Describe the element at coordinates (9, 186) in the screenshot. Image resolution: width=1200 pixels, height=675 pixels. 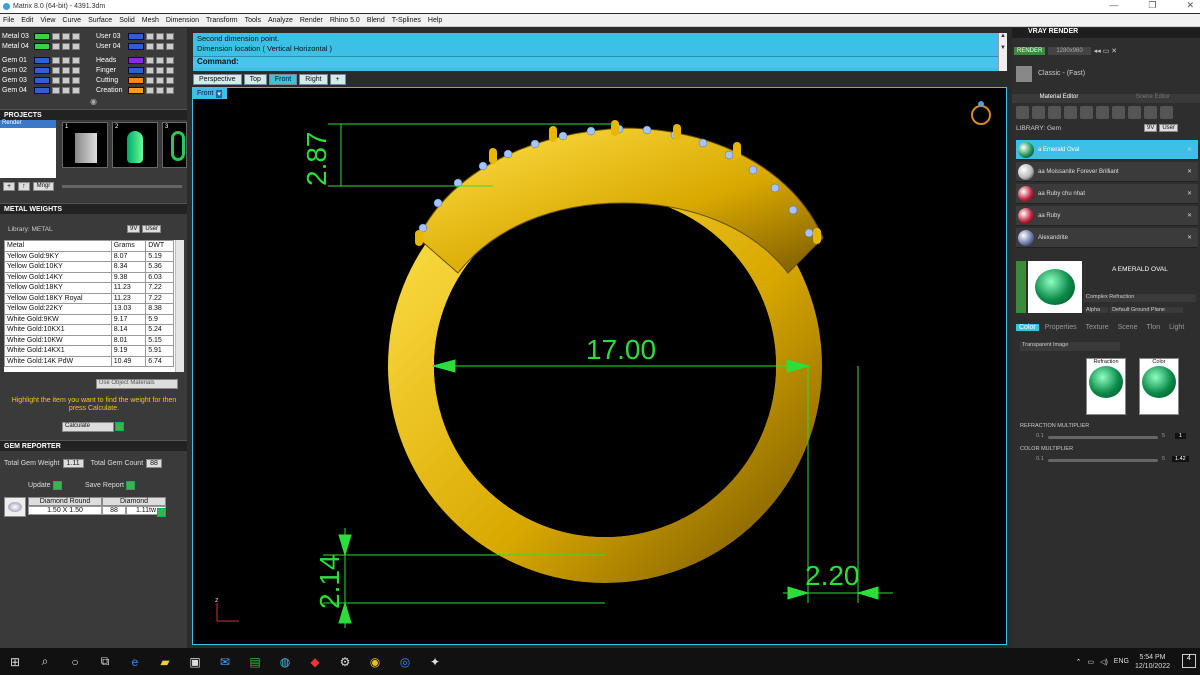
I see `add-project-button: +` at that location.